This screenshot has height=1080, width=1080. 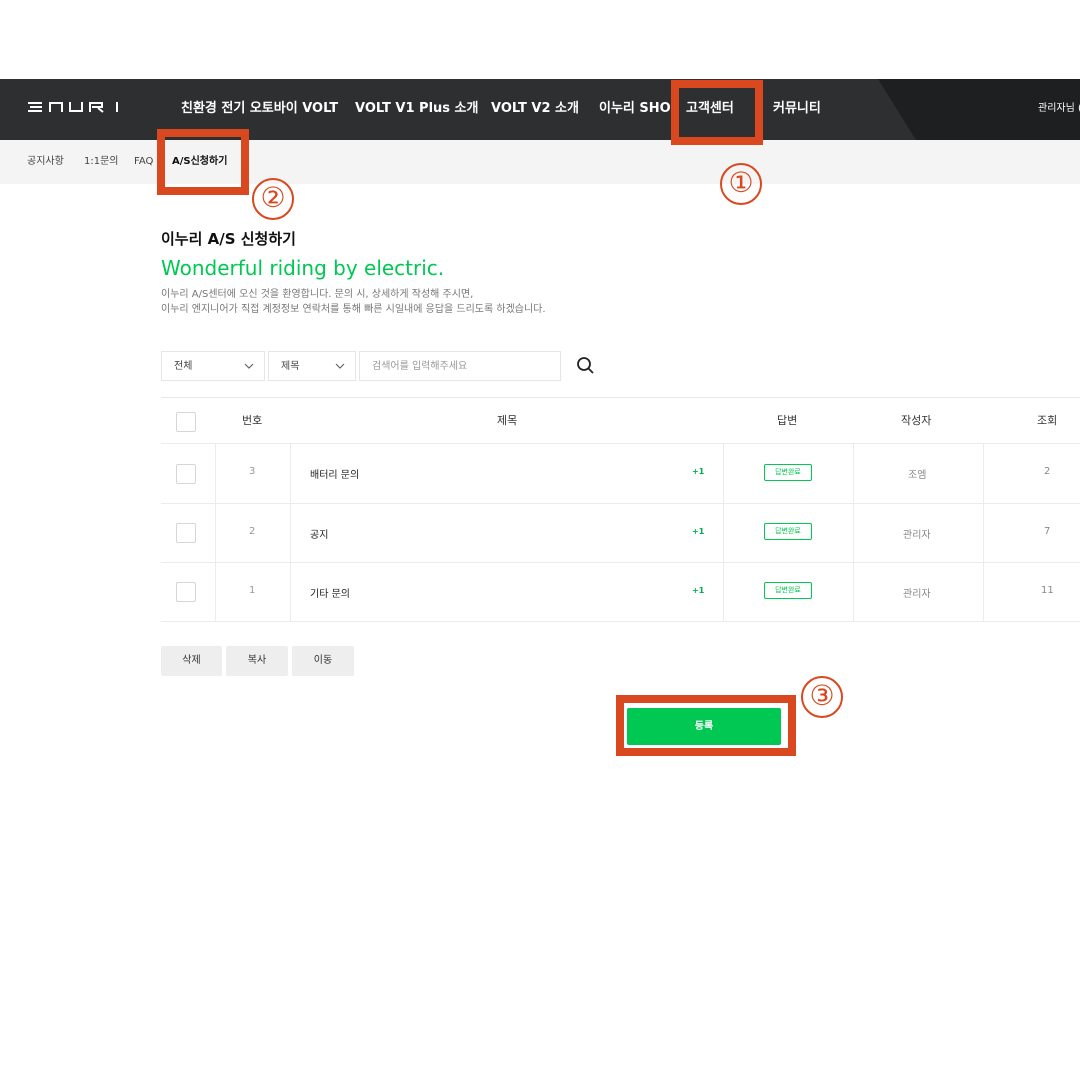 What do you see at coordinates (252, 471) in the screenshot?
I see `row-number: 3` at bounding box center [252, 471].